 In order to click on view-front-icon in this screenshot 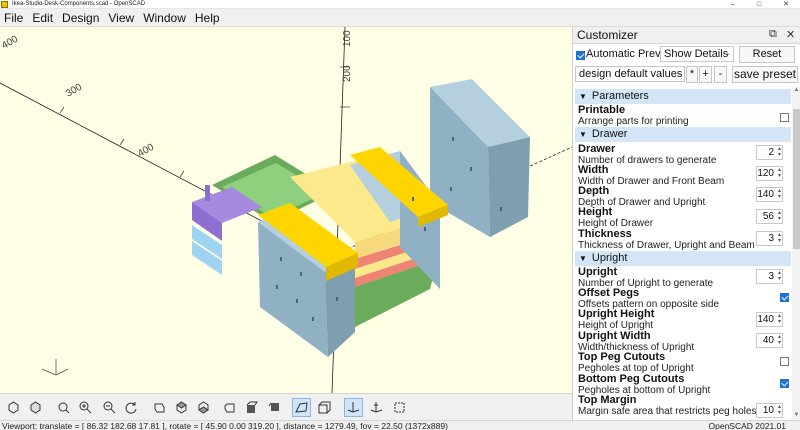, I will do `click(252, 407)`.